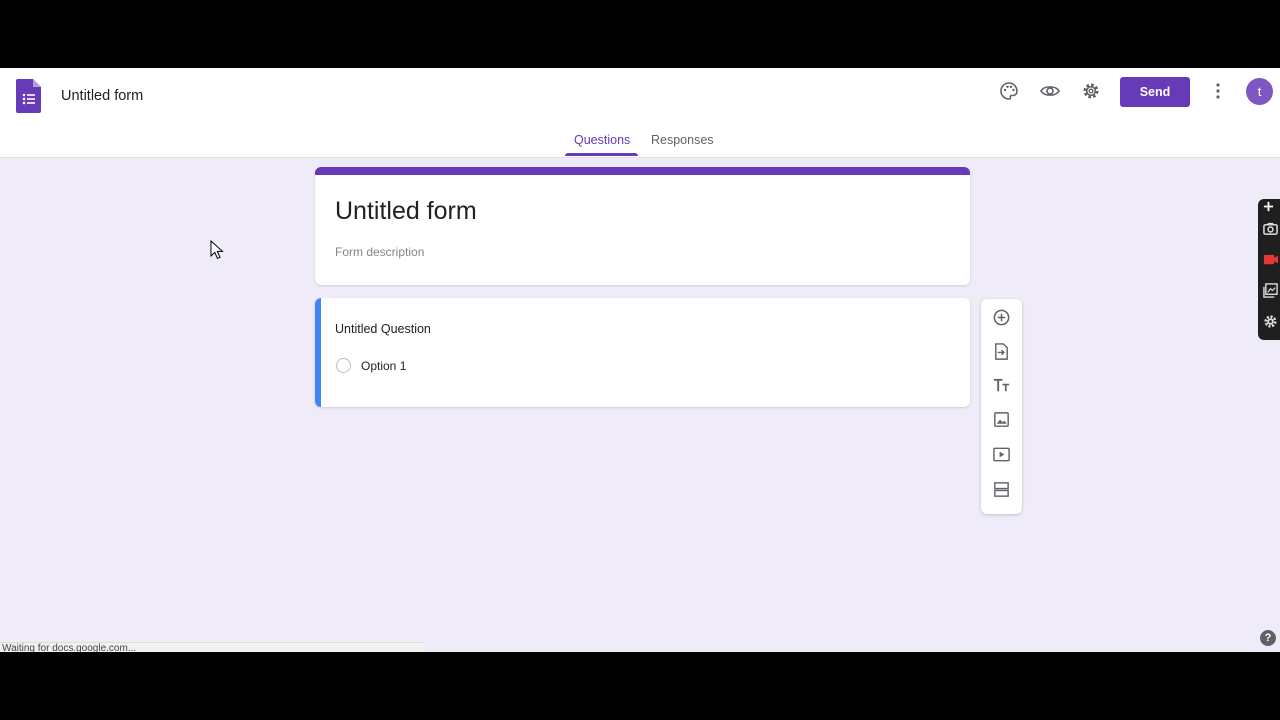 The width and height of the screenshot is (1280, 720). Describe the element at coordinates (601, 154) in the screenshot. I see `active-tab-indicator` at that location.